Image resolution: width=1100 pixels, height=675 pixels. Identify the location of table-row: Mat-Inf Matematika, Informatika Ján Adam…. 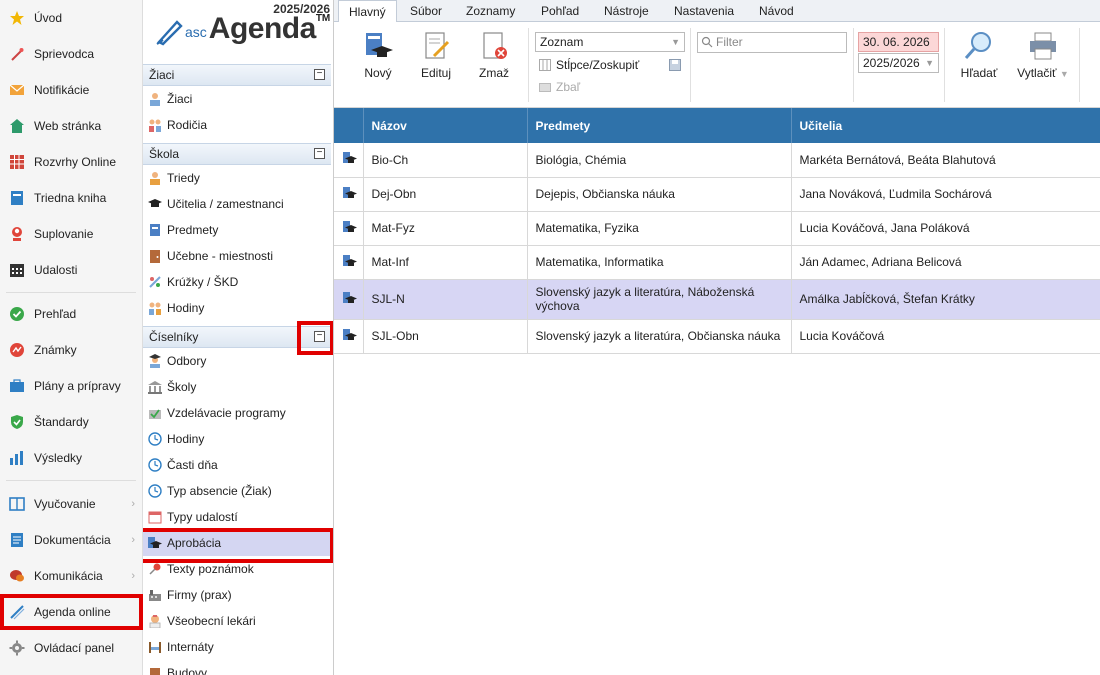
(717, 262).